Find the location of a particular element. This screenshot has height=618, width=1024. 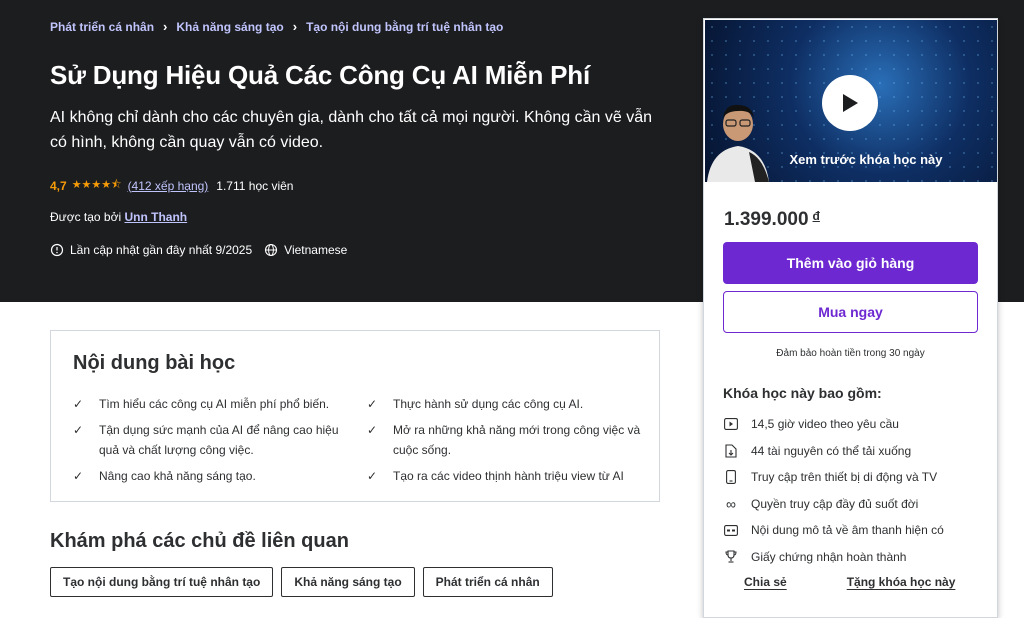

topic-tag-personal-development: Phát triển cá nhân is located at coordinates (487, 582).